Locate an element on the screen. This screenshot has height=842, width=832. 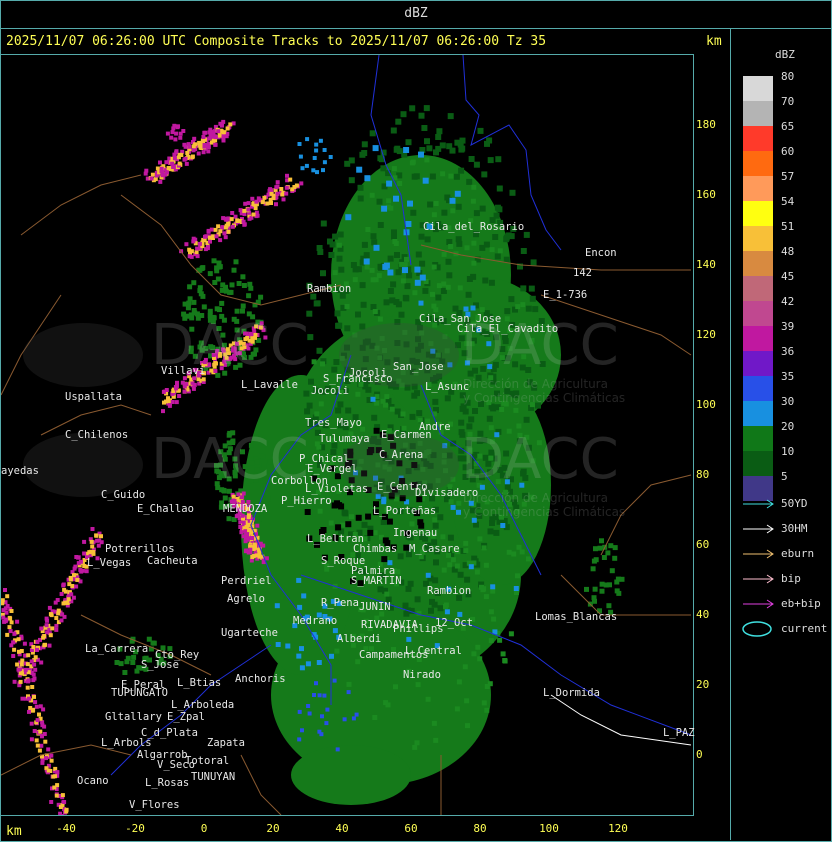
place-label: E_1-736 is located at coordinates (565, 295).